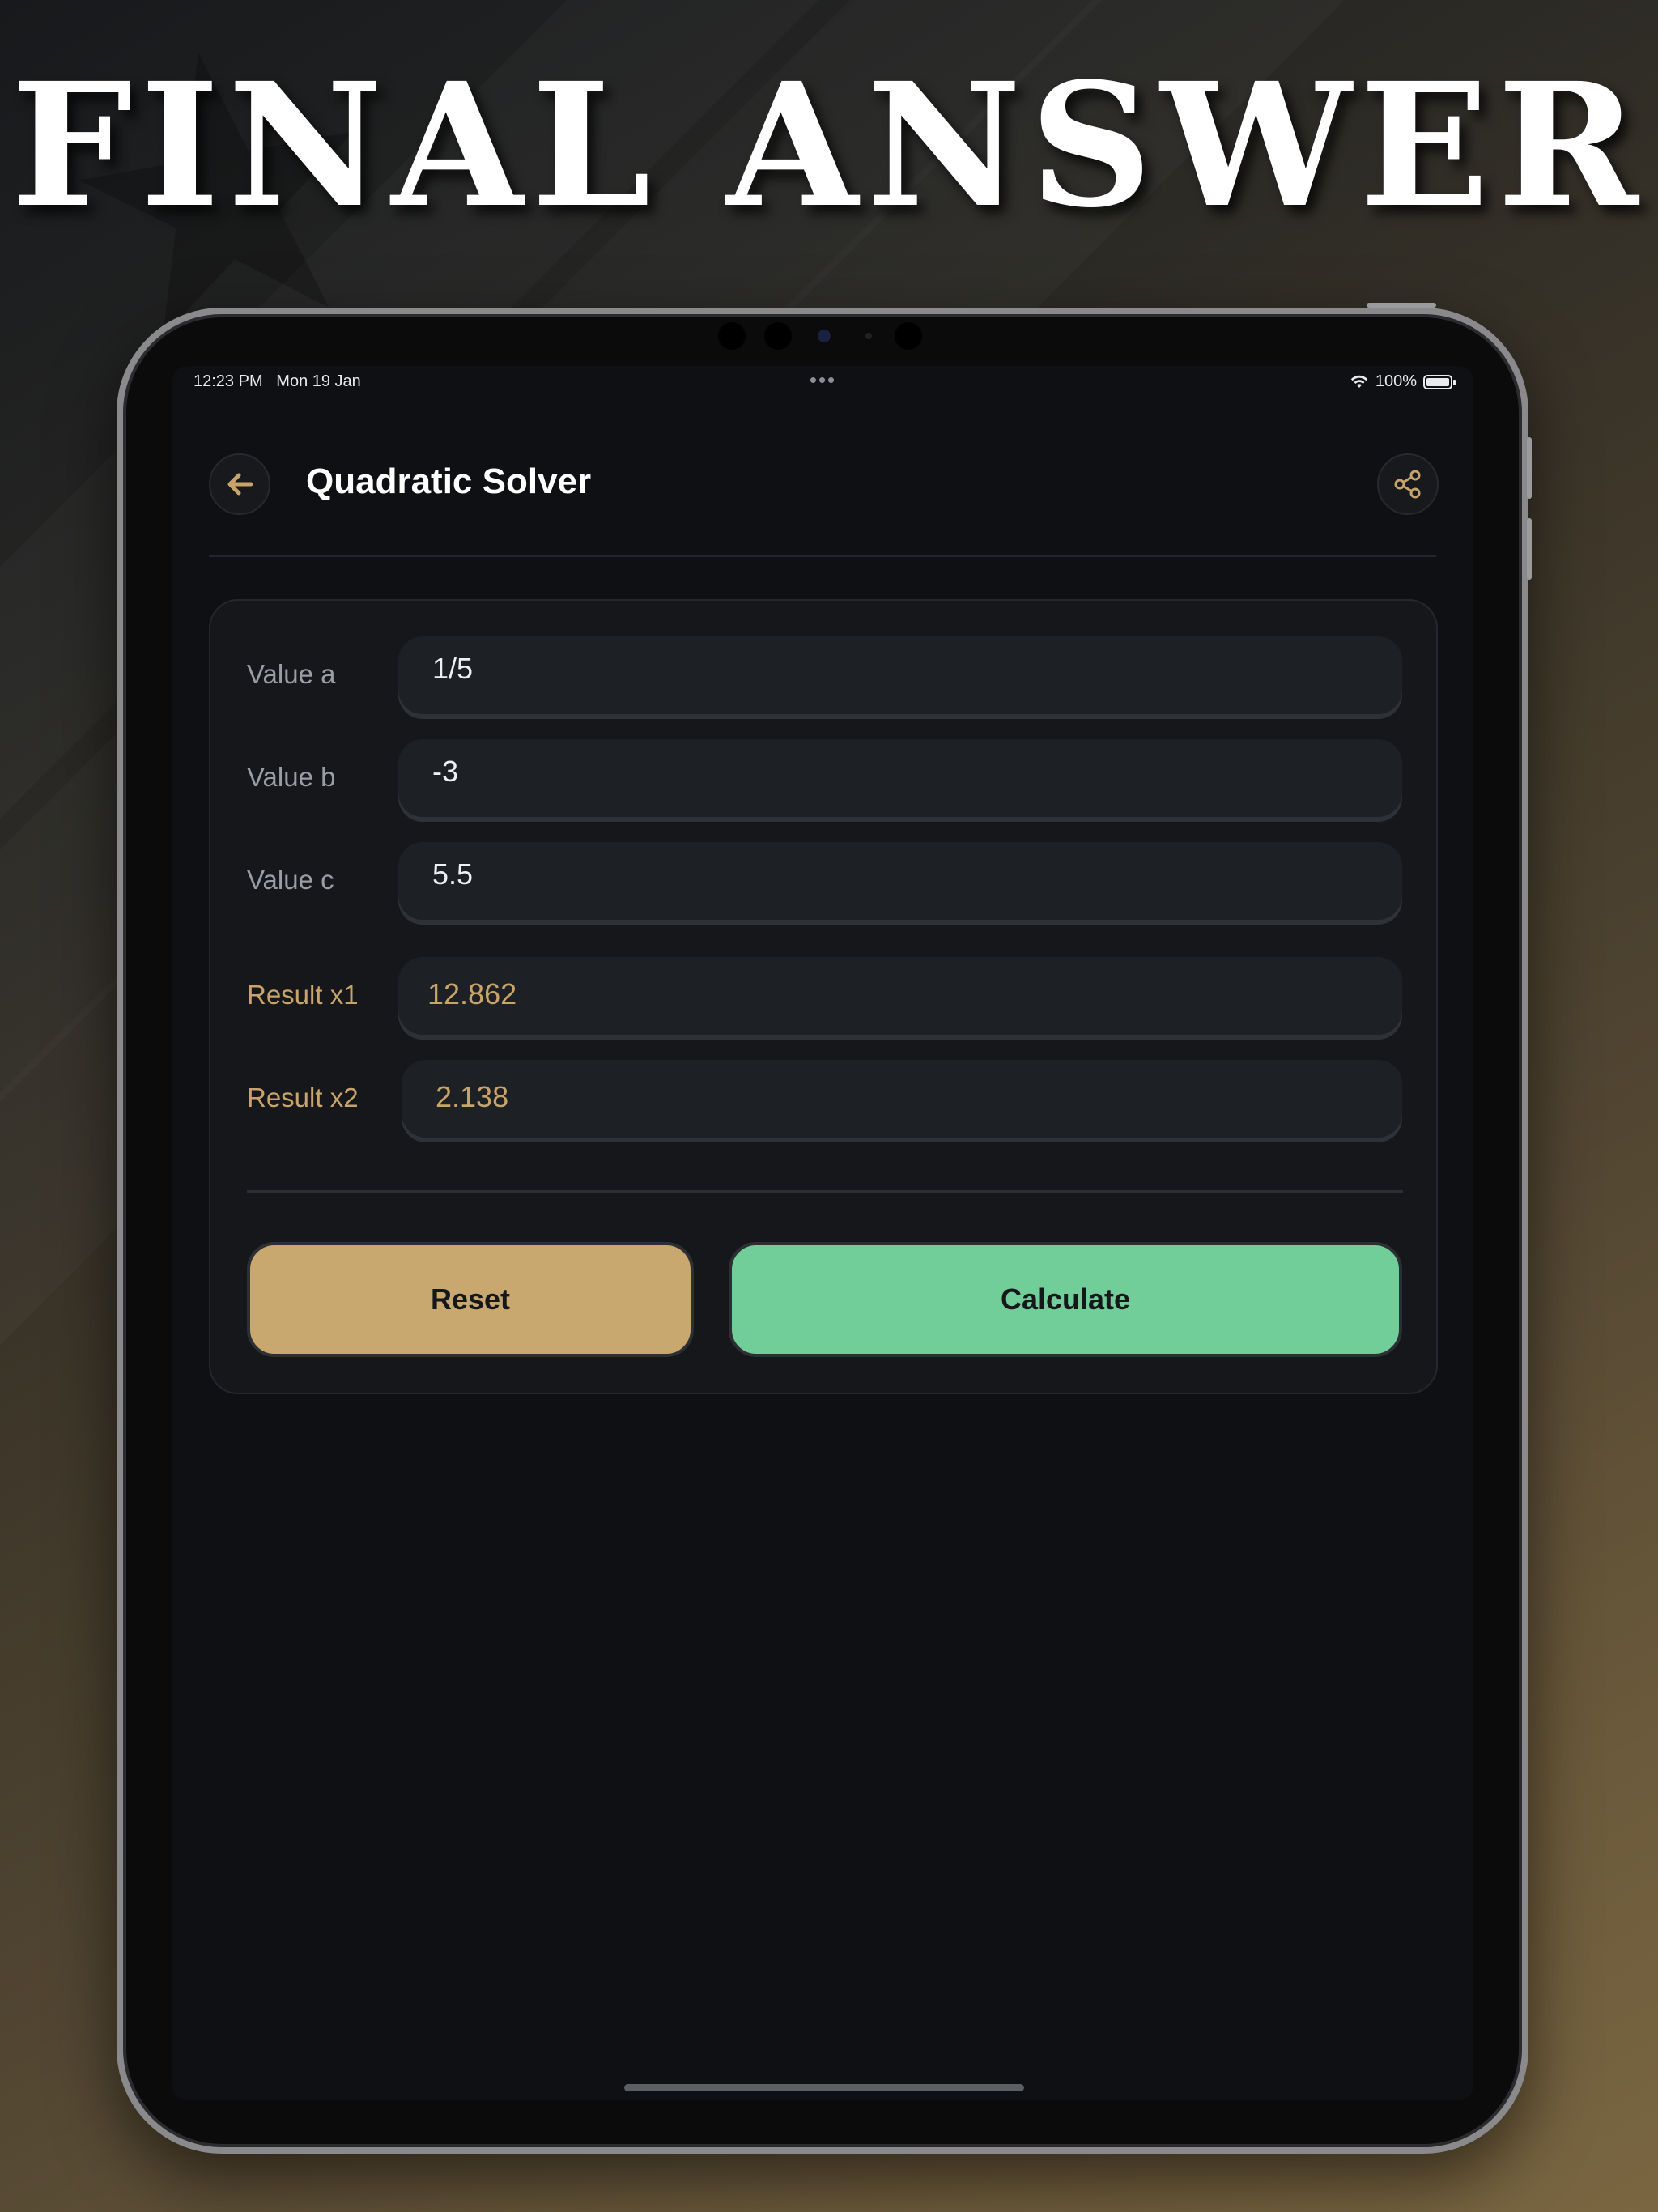 The height and width of the screenshot is (2212, 1658). I want to click on multitasking-dots-icon: •••, so click(822, 380).